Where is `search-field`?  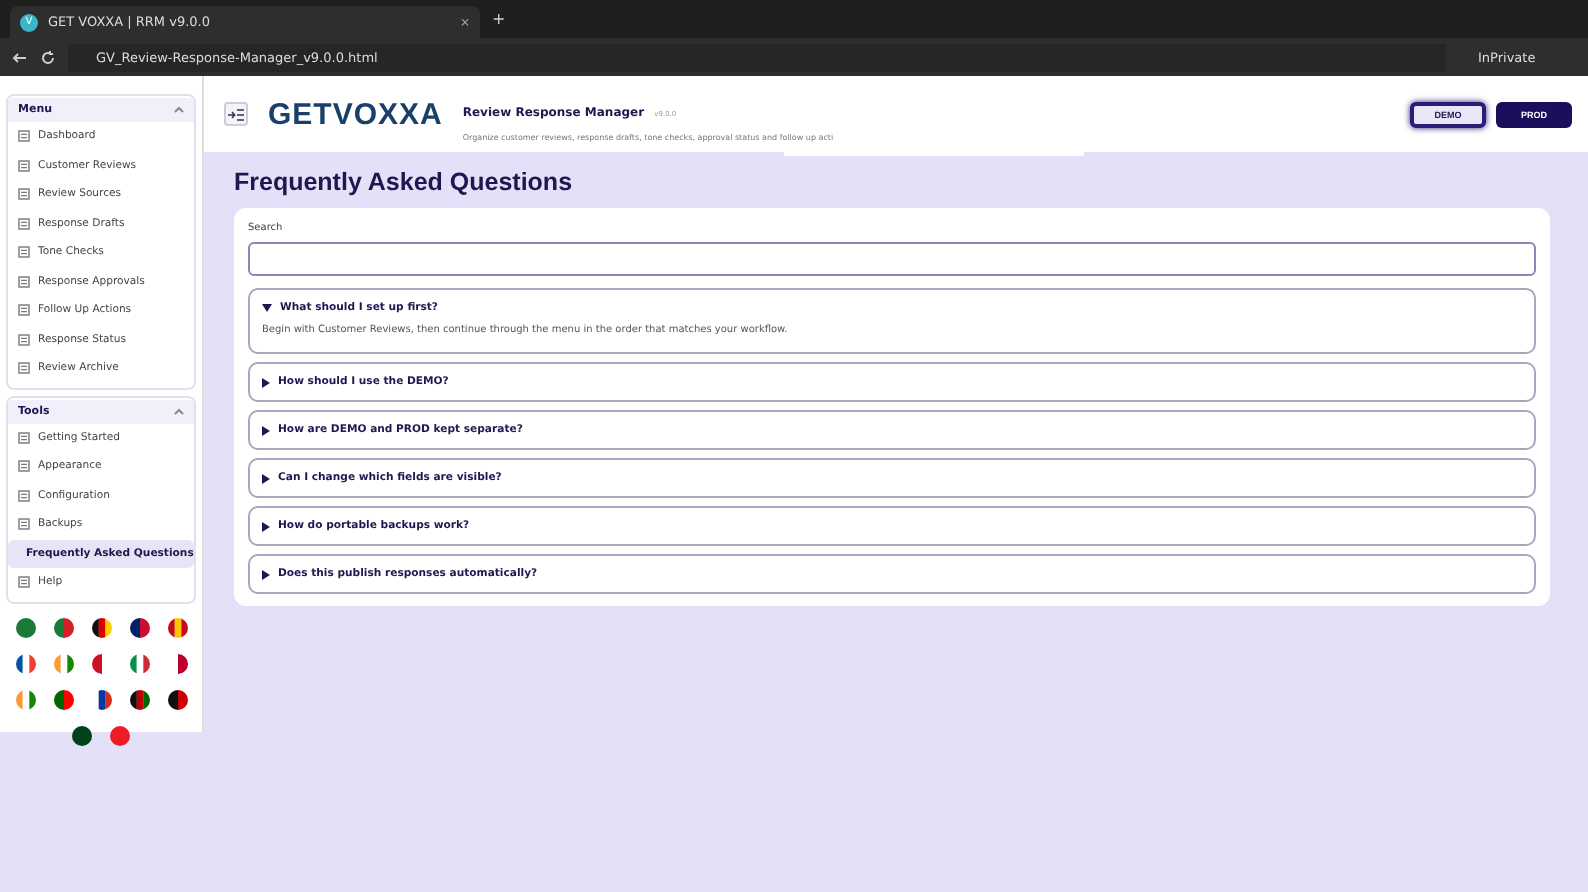
search-field is located at coordinates (892, 259).